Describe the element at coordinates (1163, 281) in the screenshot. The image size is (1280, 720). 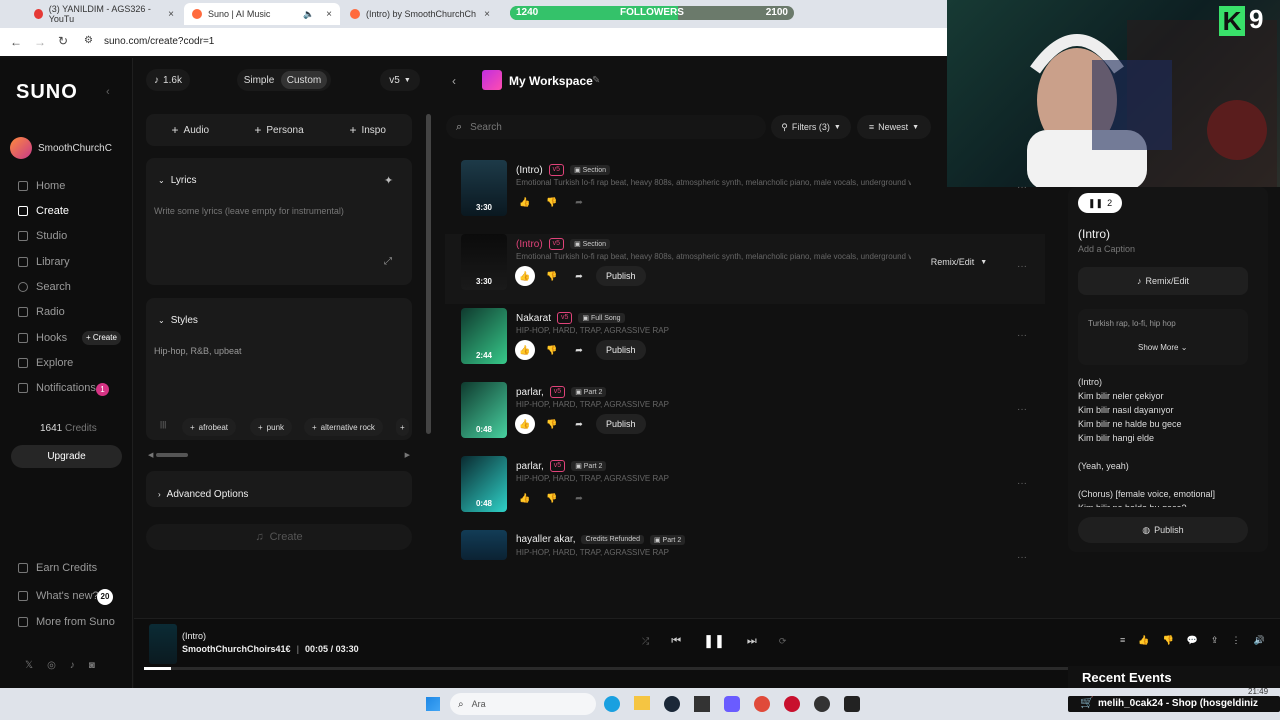
I see `detail-remix-button: ♪ Remix/Edit` at that location.